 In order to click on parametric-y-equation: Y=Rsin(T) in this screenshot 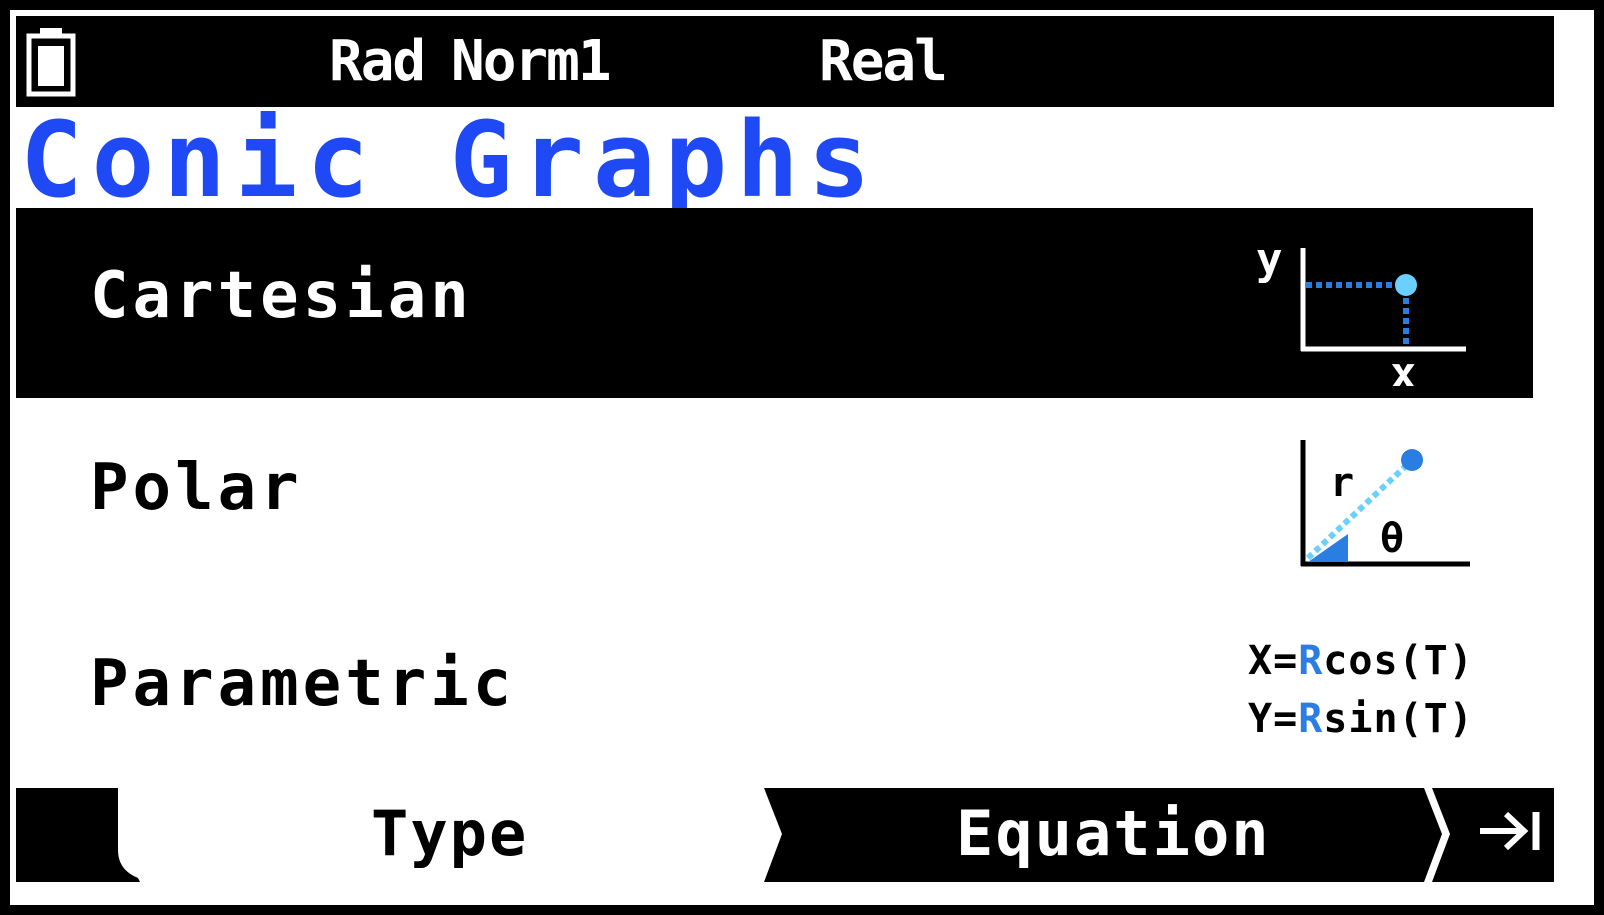, I will do `click(1361, 719)`.